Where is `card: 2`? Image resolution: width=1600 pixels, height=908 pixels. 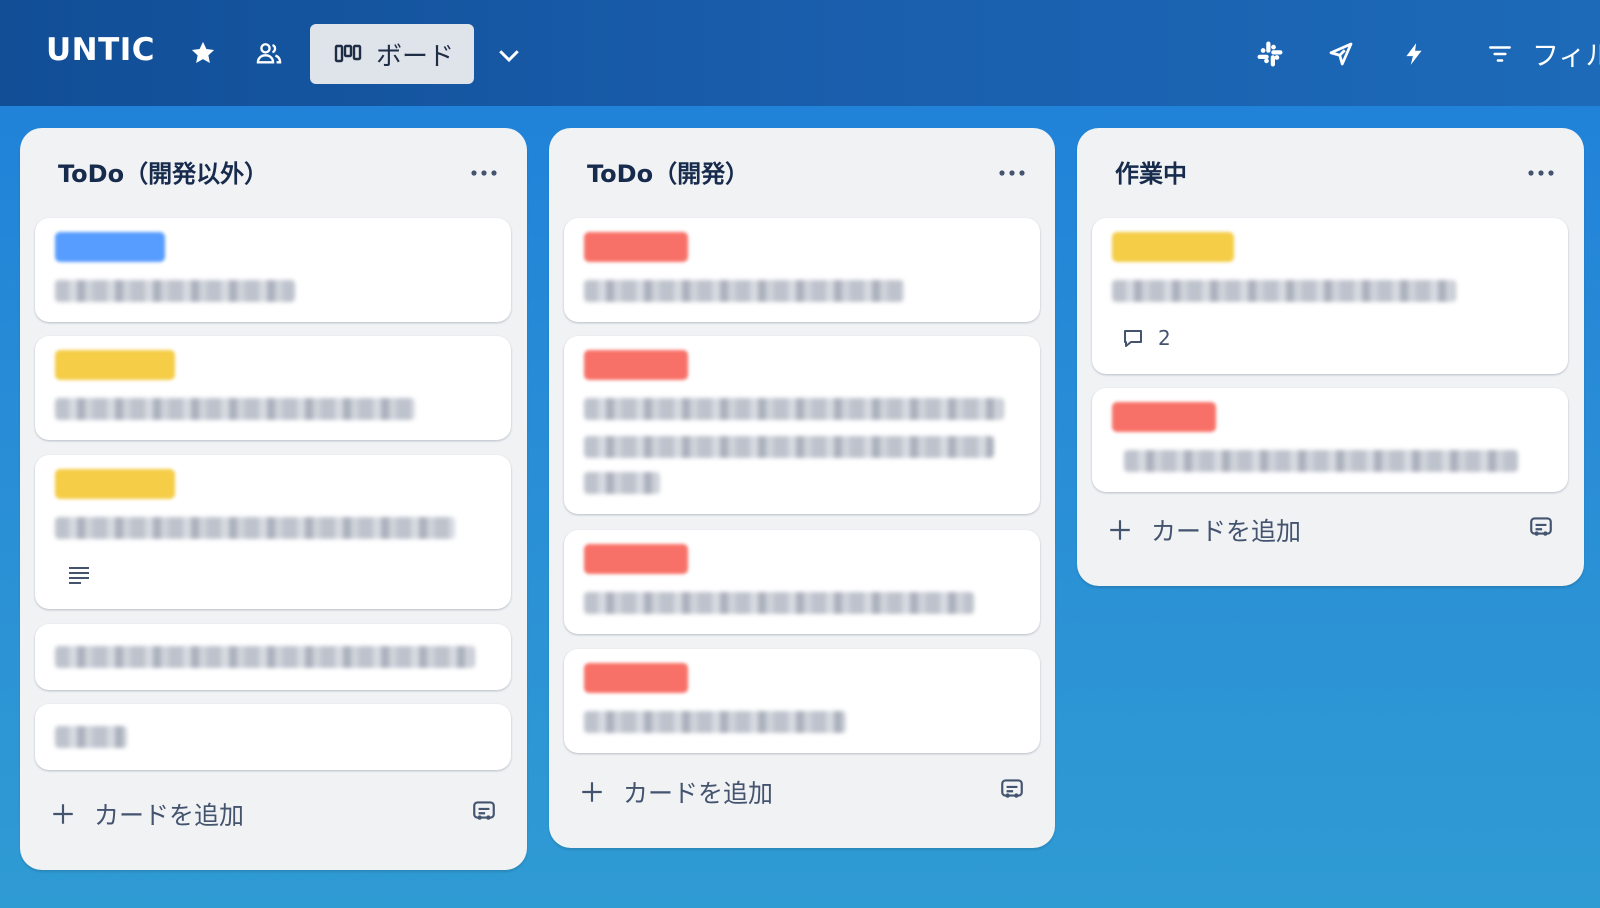
card: 2 is located at coordinates (1330, 296).